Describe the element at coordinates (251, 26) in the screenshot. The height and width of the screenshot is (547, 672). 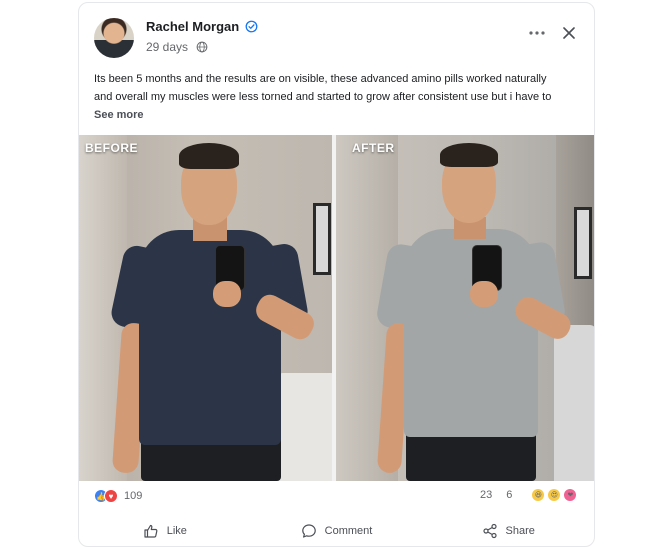
I see `verified-badge-icon` at that location.